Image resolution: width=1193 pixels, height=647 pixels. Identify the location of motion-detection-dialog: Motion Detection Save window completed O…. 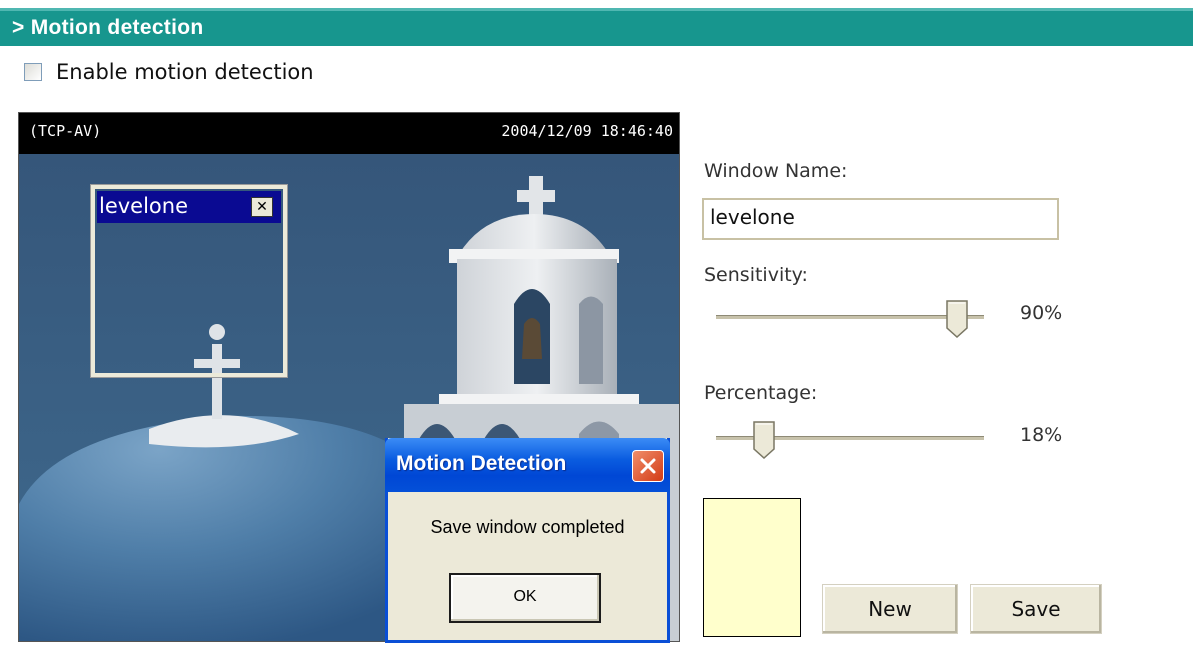
(527, 540).